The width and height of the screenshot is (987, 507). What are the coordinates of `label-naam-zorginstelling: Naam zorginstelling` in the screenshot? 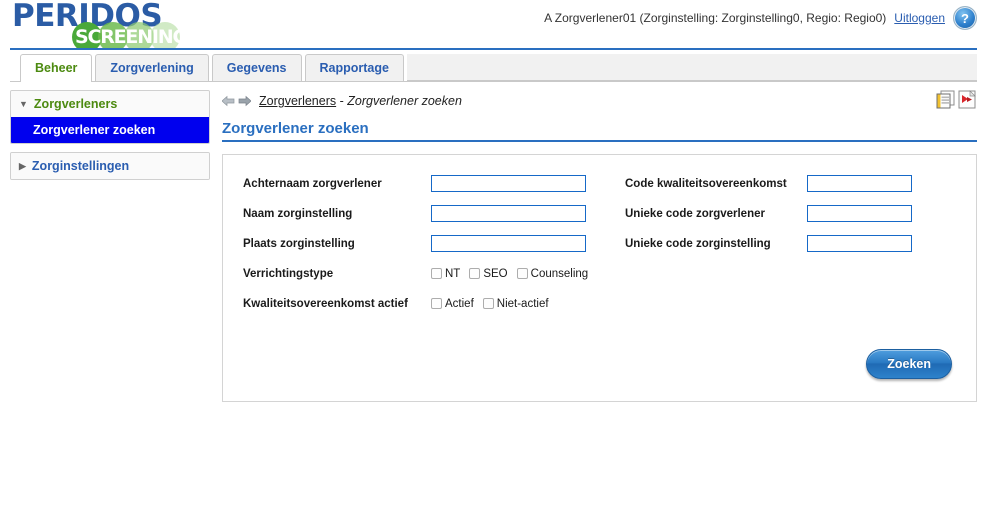 It's located at (298, 213).